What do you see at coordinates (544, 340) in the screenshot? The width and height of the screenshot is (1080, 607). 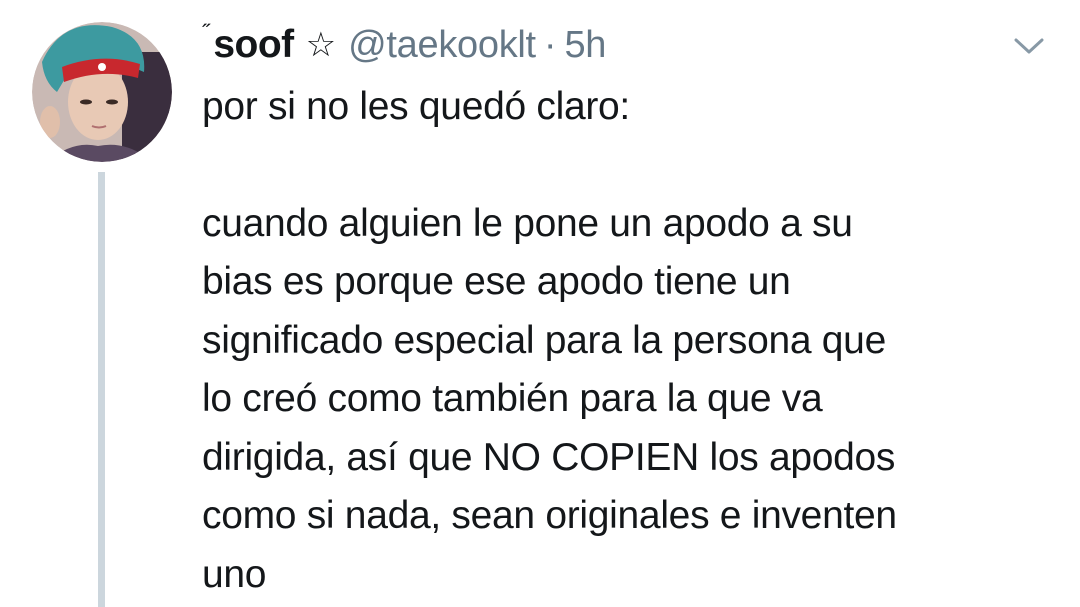 I see `tweet-body-line: significado especial para la persona que` at bounding box center [544, 340].